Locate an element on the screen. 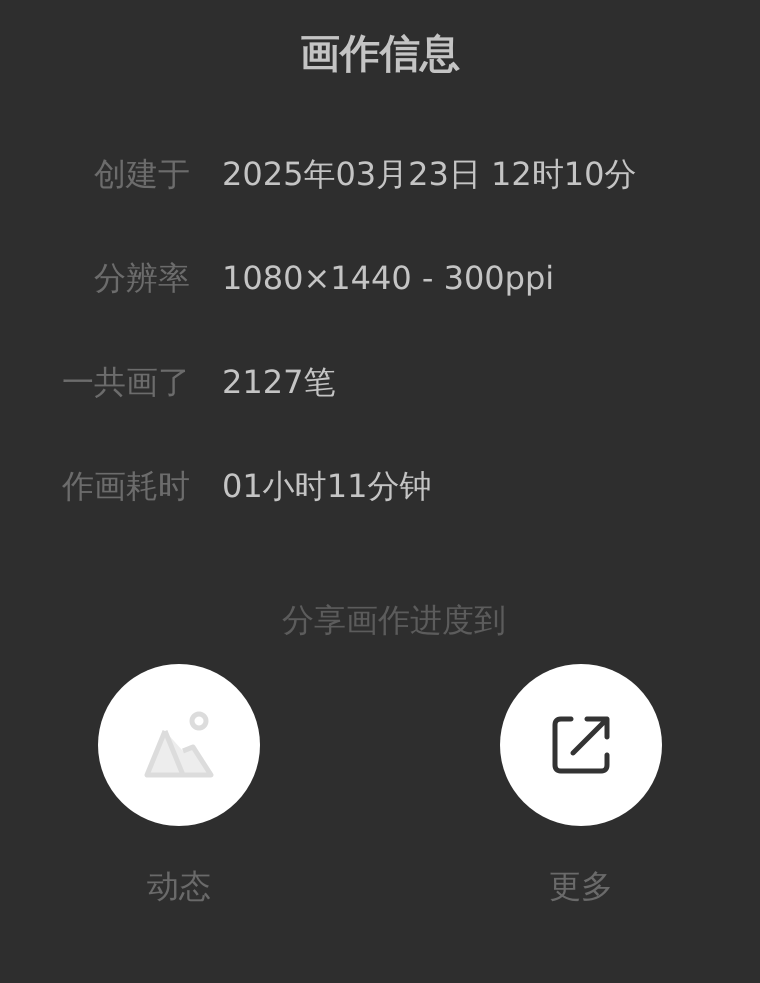 The width and height of the screenshot is (760, 983). share-label: 动态 is located at coordinates (179, 886).